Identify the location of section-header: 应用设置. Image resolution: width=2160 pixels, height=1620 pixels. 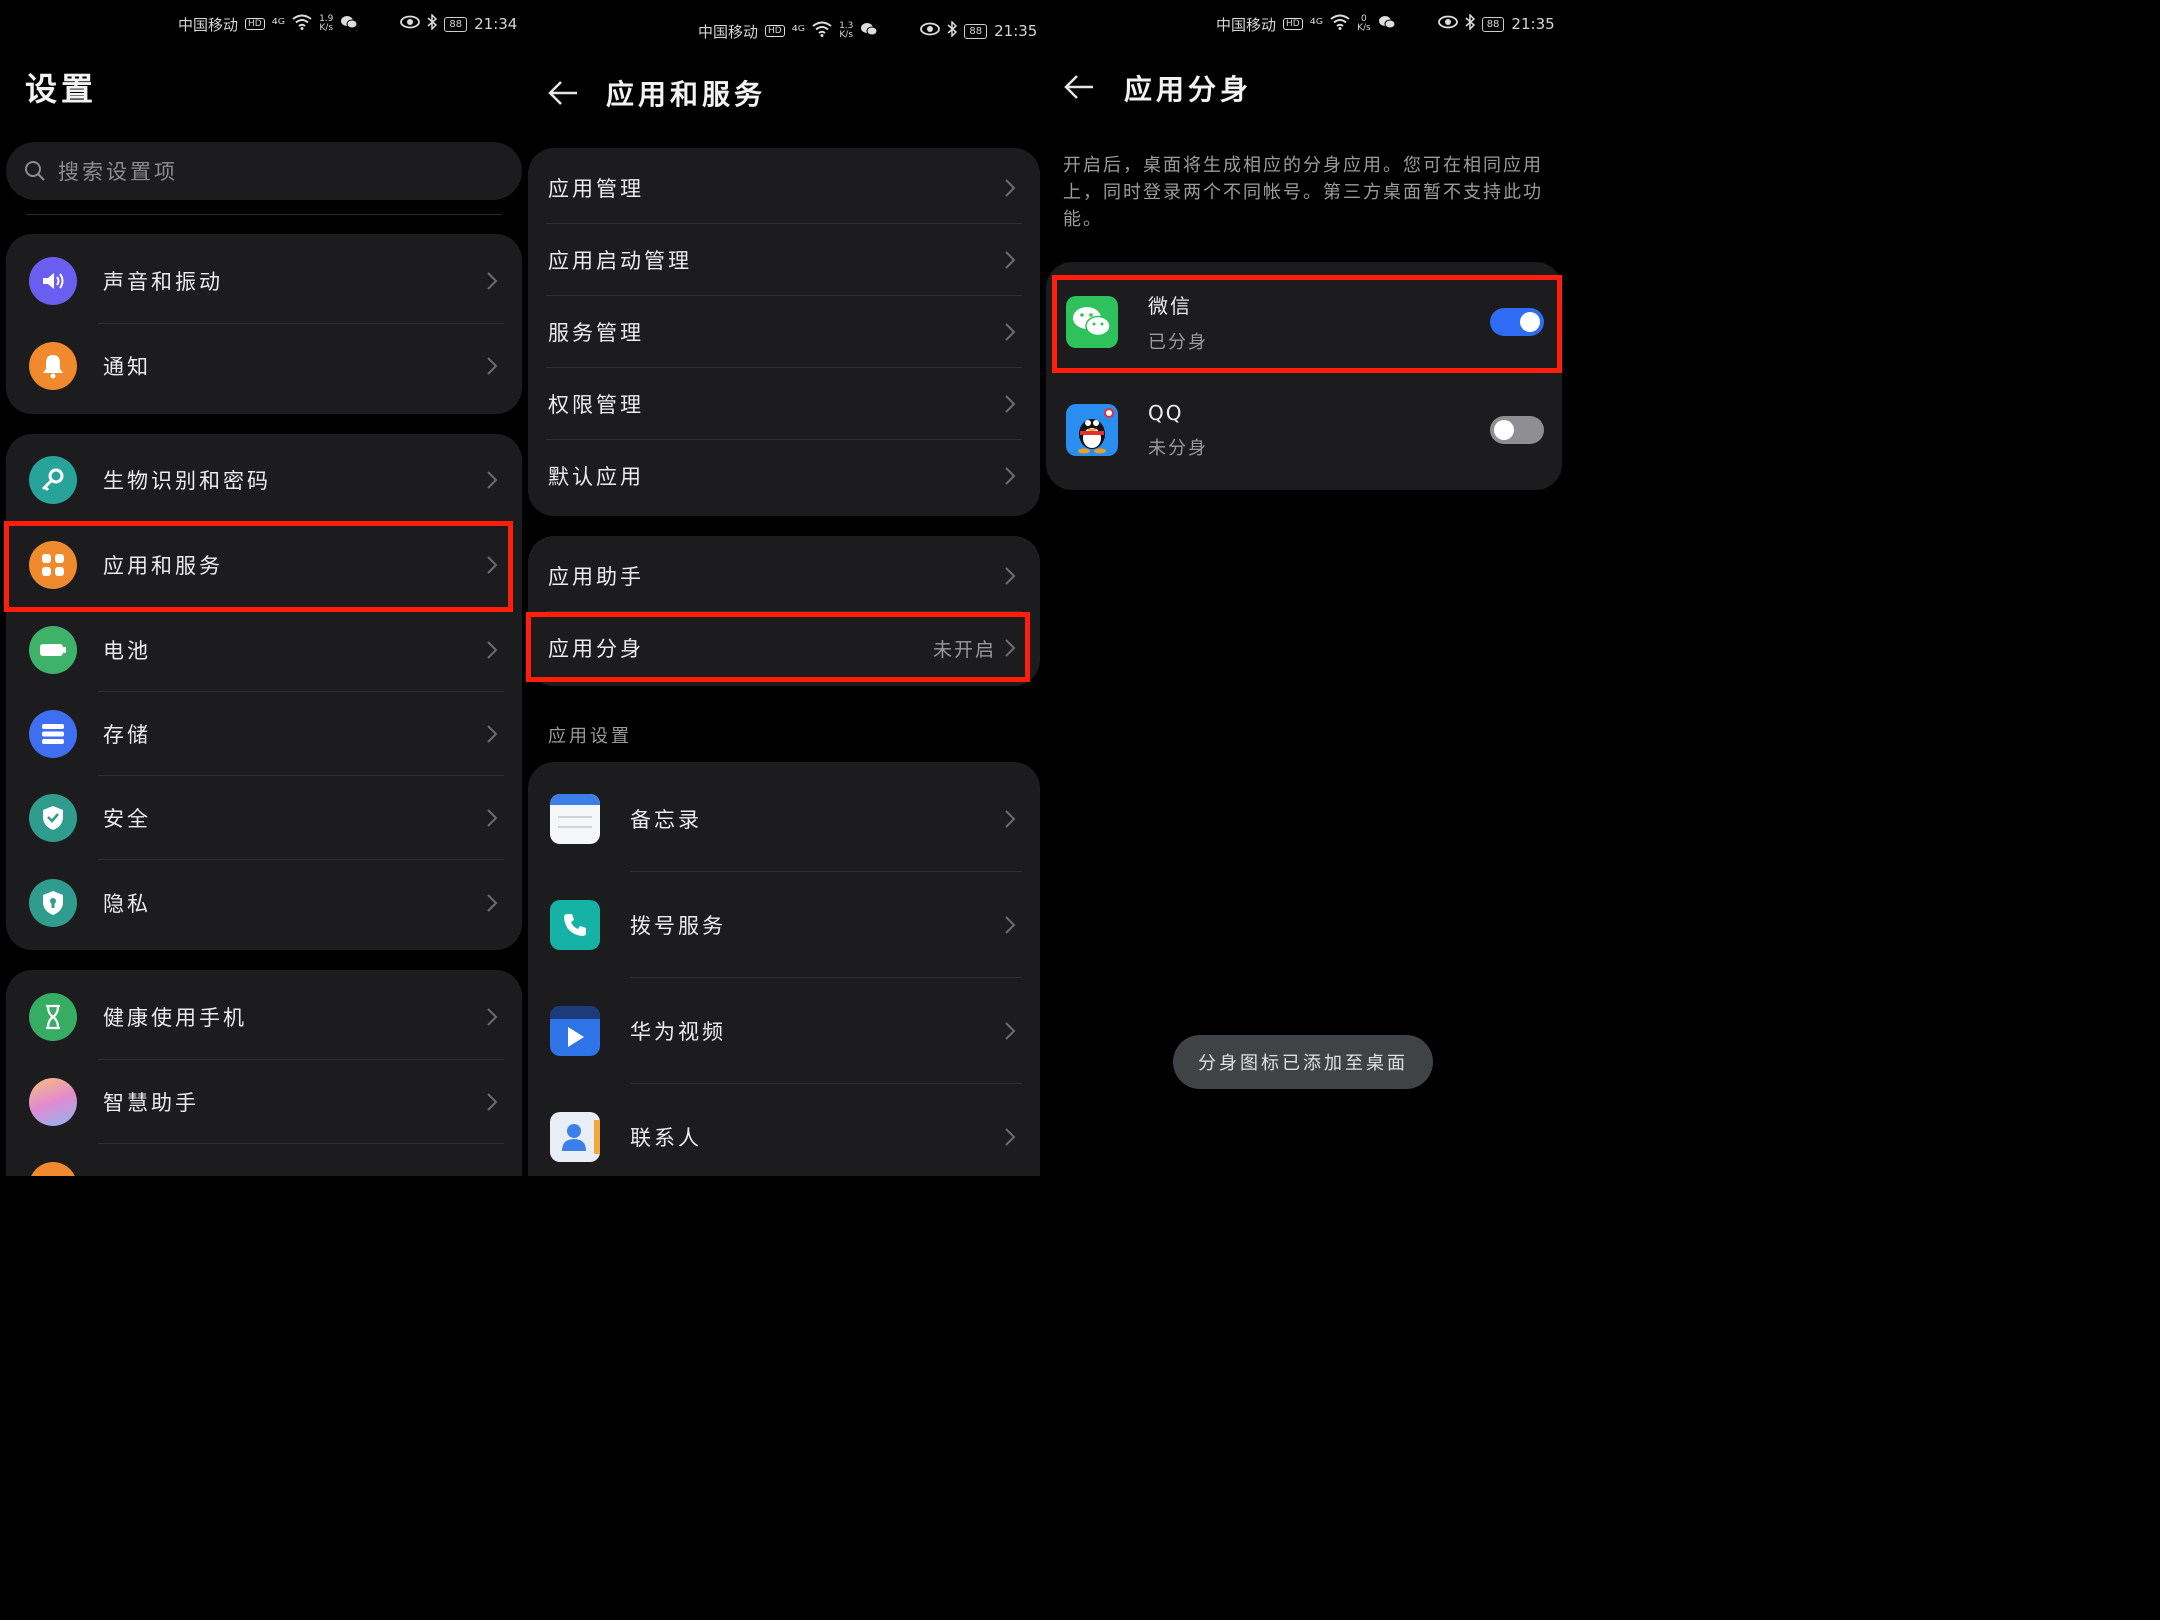
(590, 736).